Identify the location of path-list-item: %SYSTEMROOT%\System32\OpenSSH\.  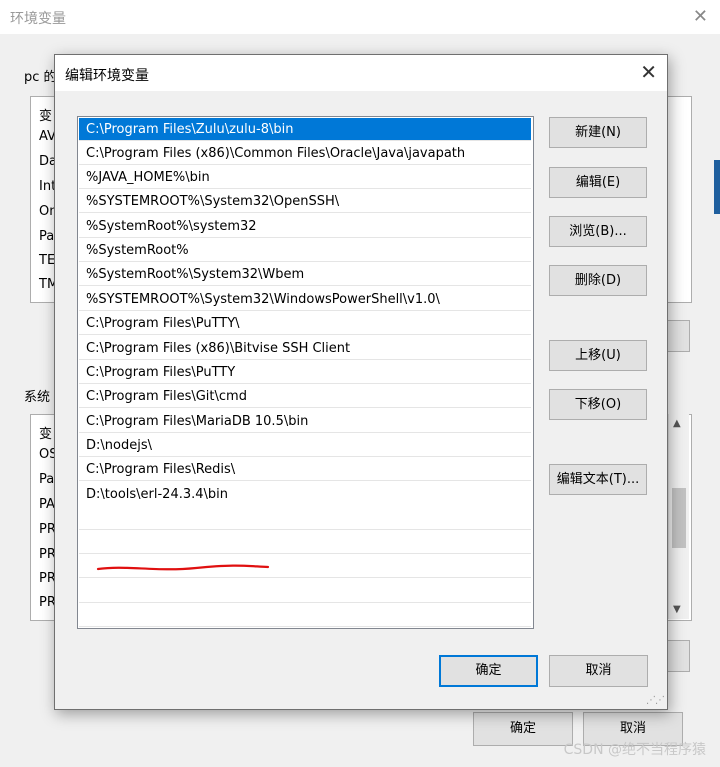
(305, 201).